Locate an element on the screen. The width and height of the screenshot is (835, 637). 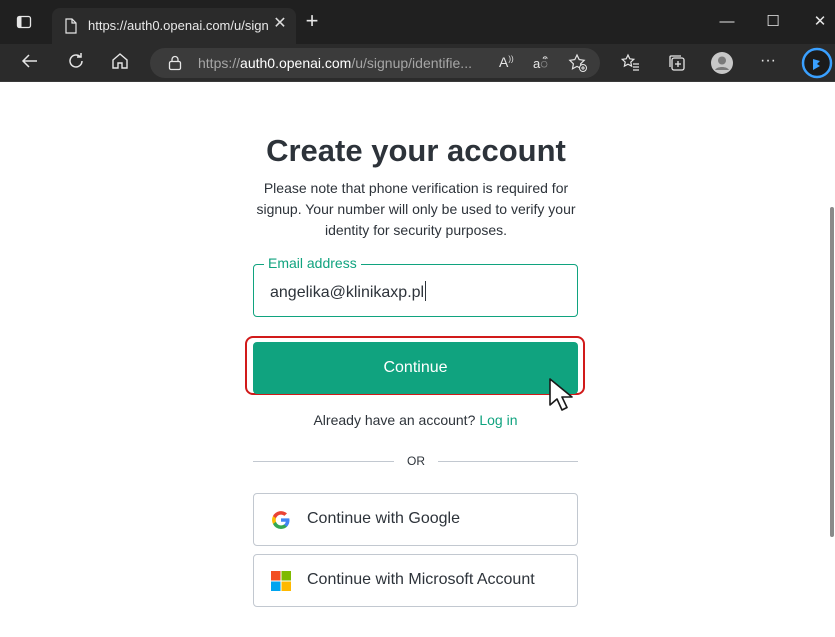
read-aloud-icon: A)) is located at coordinates (506, 62).